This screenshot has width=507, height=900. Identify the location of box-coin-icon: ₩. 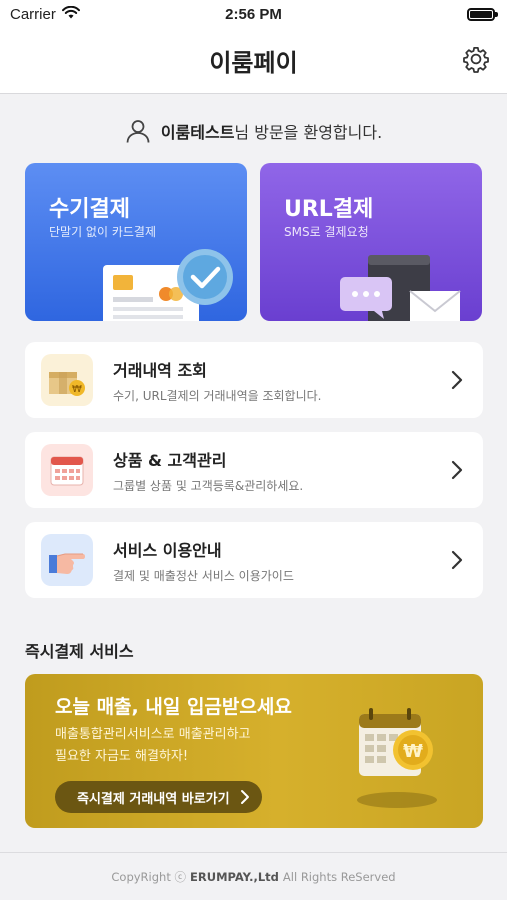
(67, 380).